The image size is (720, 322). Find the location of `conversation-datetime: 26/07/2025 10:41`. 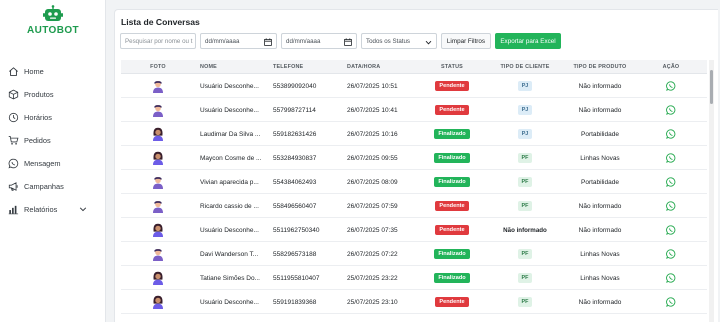

conversation-datetime: 26/07/2025 10:41 is located at coordinates (372, 110).